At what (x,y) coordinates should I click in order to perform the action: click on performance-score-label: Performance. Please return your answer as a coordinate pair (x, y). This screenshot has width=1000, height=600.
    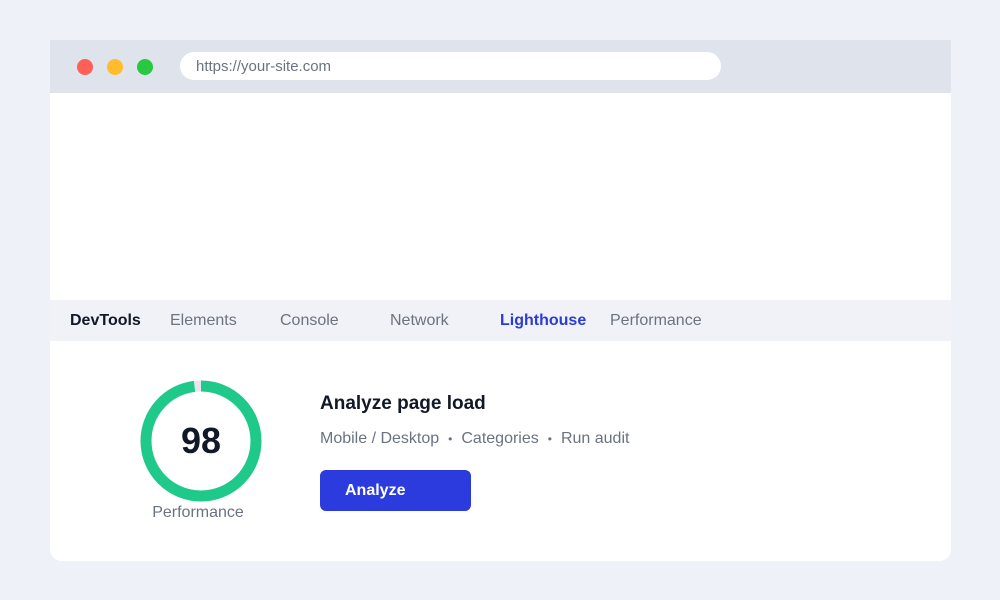
    Looking at the image, I should click on (198, 512).